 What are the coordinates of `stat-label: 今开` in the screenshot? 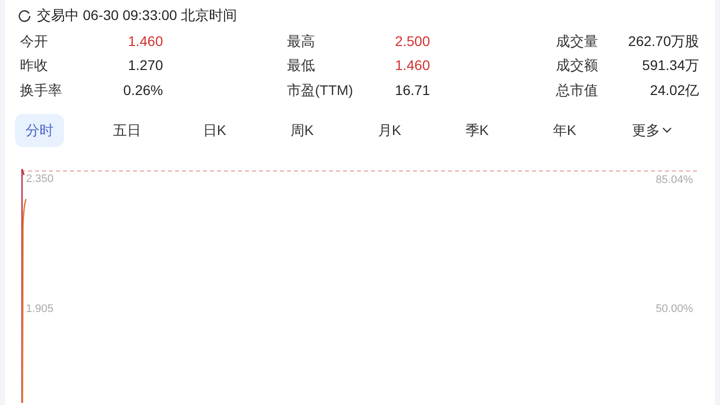 It's located at (34, 41).